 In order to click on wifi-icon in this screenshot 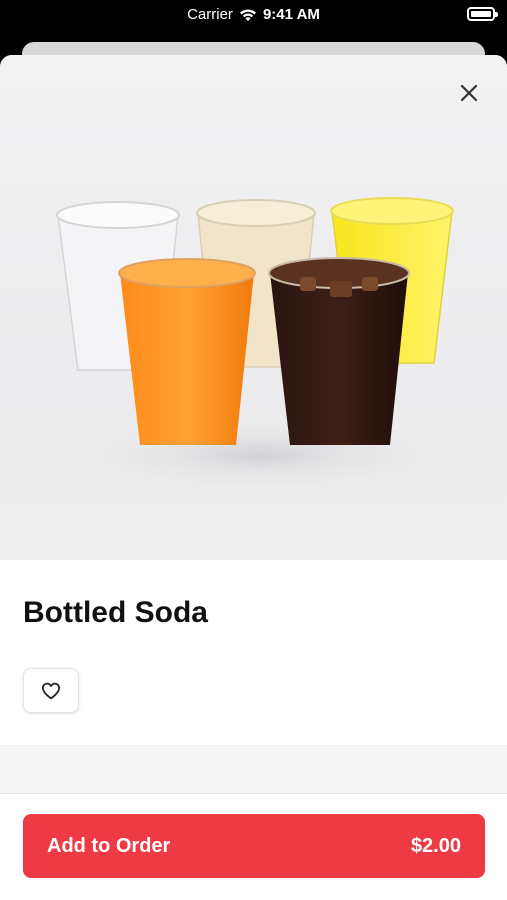, I will do `click(247, 15)`.